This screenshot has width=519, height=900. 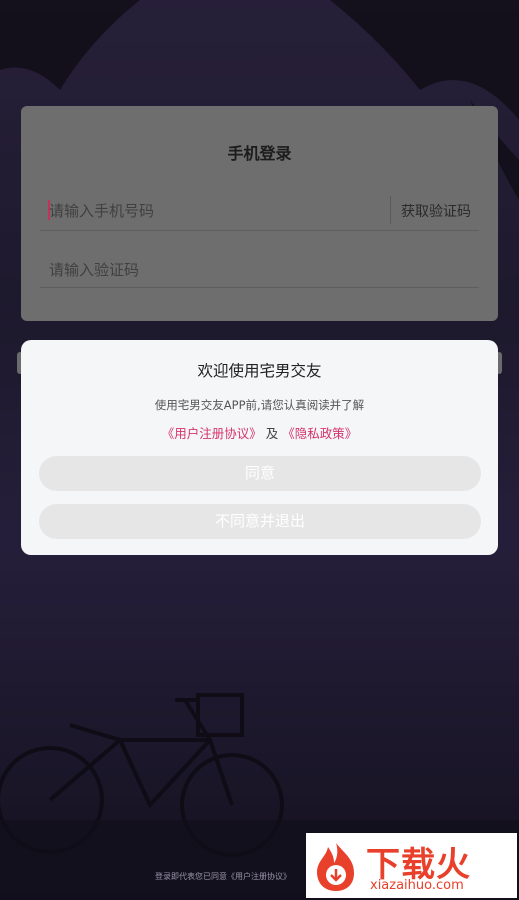 What do you see at coordinates (390, 210) in the screenshot?
I see `field-divider` at bounding box center [390, 210].